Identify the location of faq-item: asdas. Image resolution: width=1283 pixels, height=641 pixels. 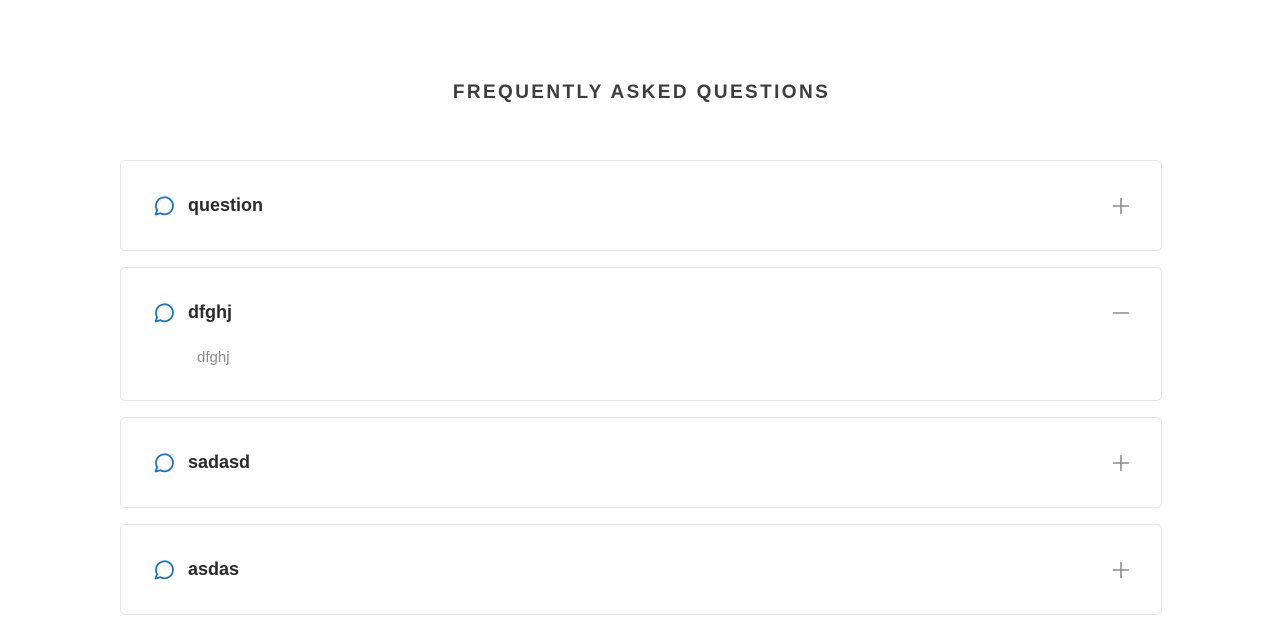
(641, 569).